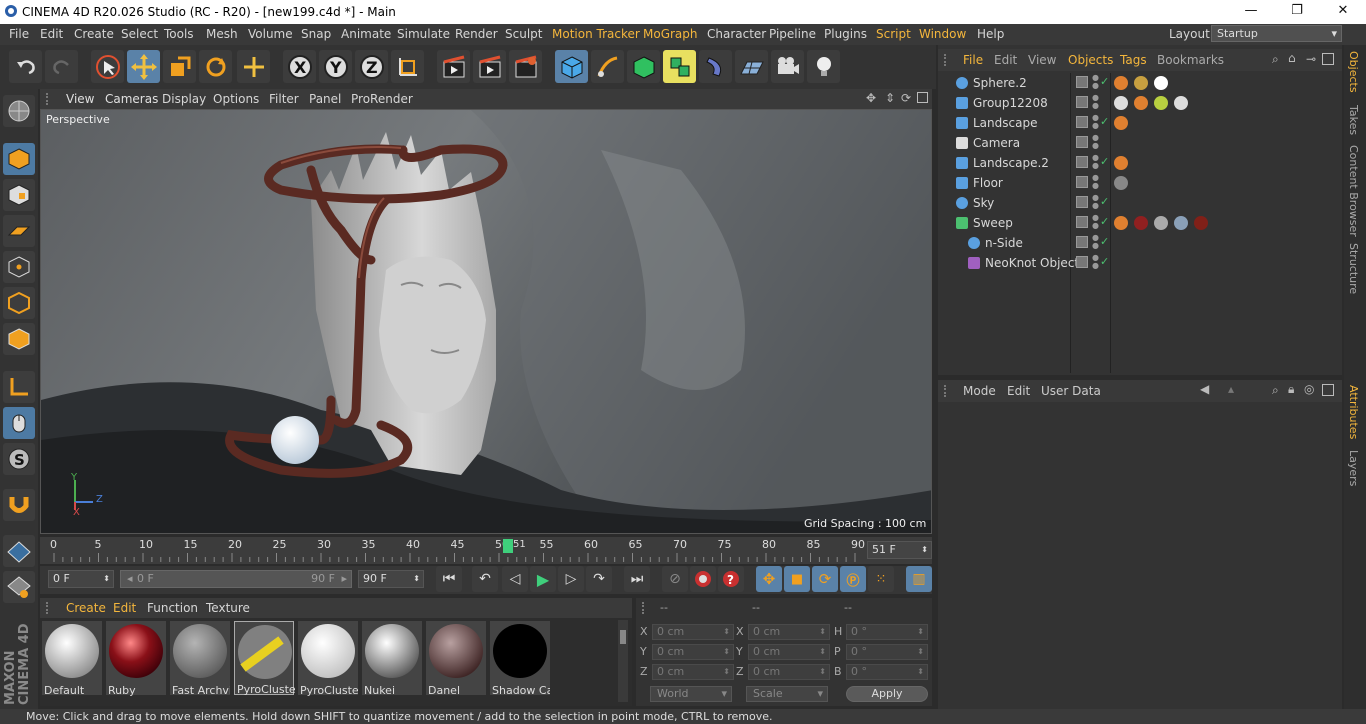 This screenshot has width=1366, height=724. I want to click on material-scrollbar, so click(623, 661).